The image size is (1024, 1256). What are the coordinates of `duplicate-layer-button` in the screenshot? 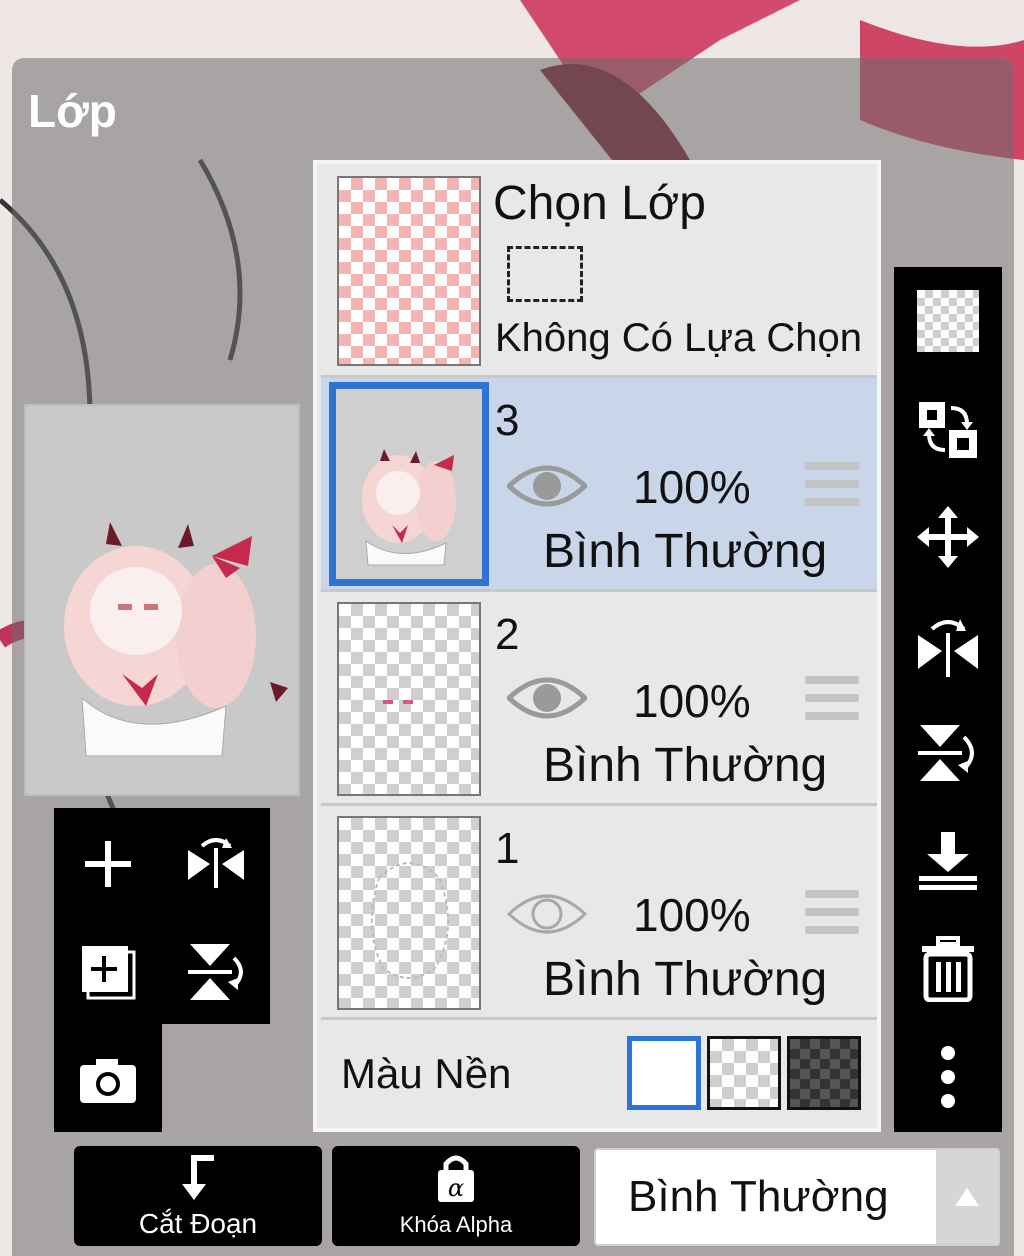 It's located at (108, 972).